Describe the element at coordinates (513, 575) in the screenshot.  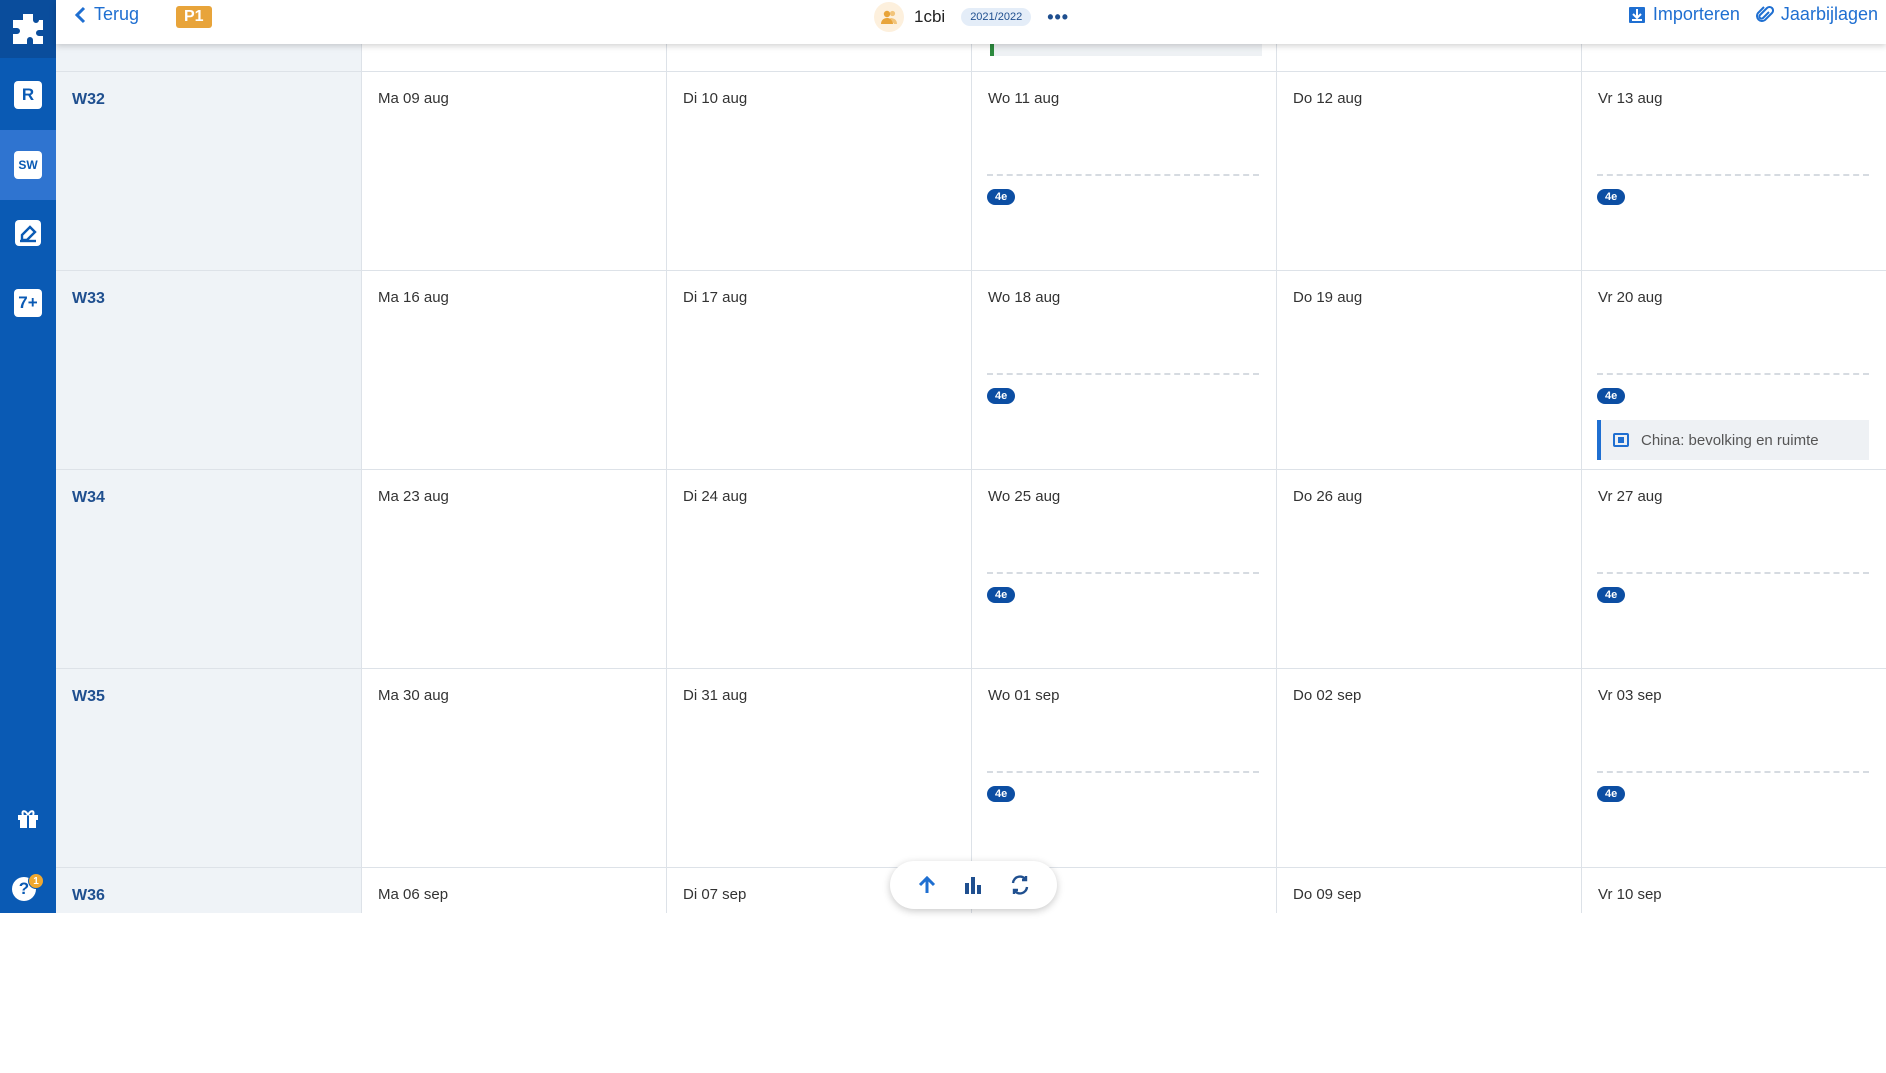
I see `day-cell: Ma 23 aug` at that location.